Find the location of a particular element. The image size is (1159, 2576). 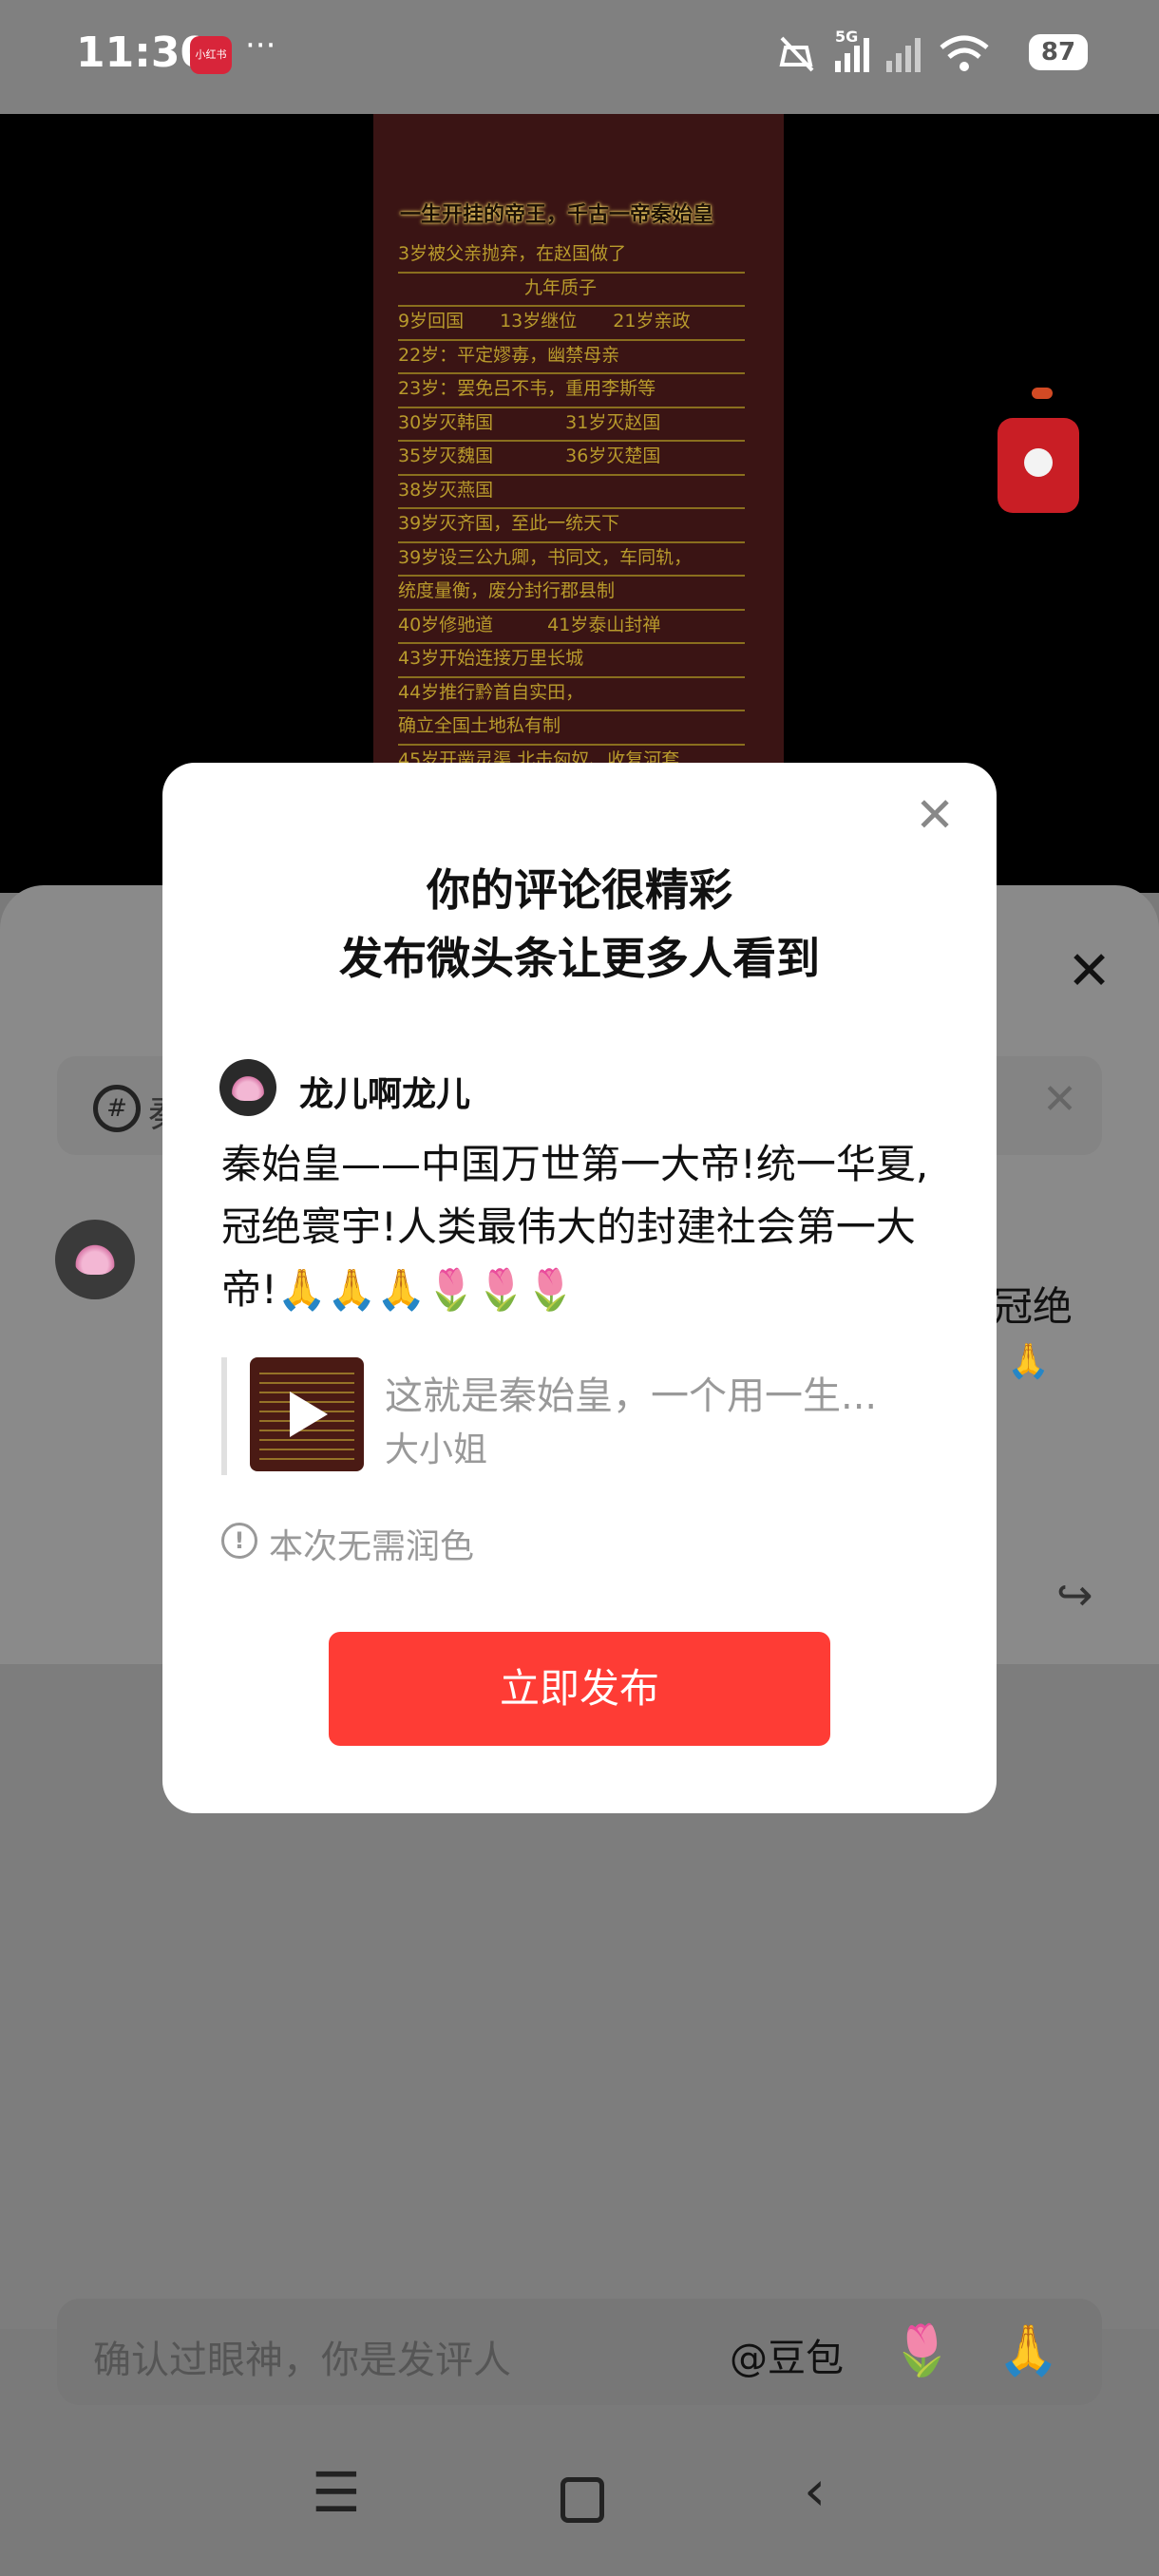

status-bar: 11:30 小红书 ··· 5G 87 is located at coordinates (579, 57).